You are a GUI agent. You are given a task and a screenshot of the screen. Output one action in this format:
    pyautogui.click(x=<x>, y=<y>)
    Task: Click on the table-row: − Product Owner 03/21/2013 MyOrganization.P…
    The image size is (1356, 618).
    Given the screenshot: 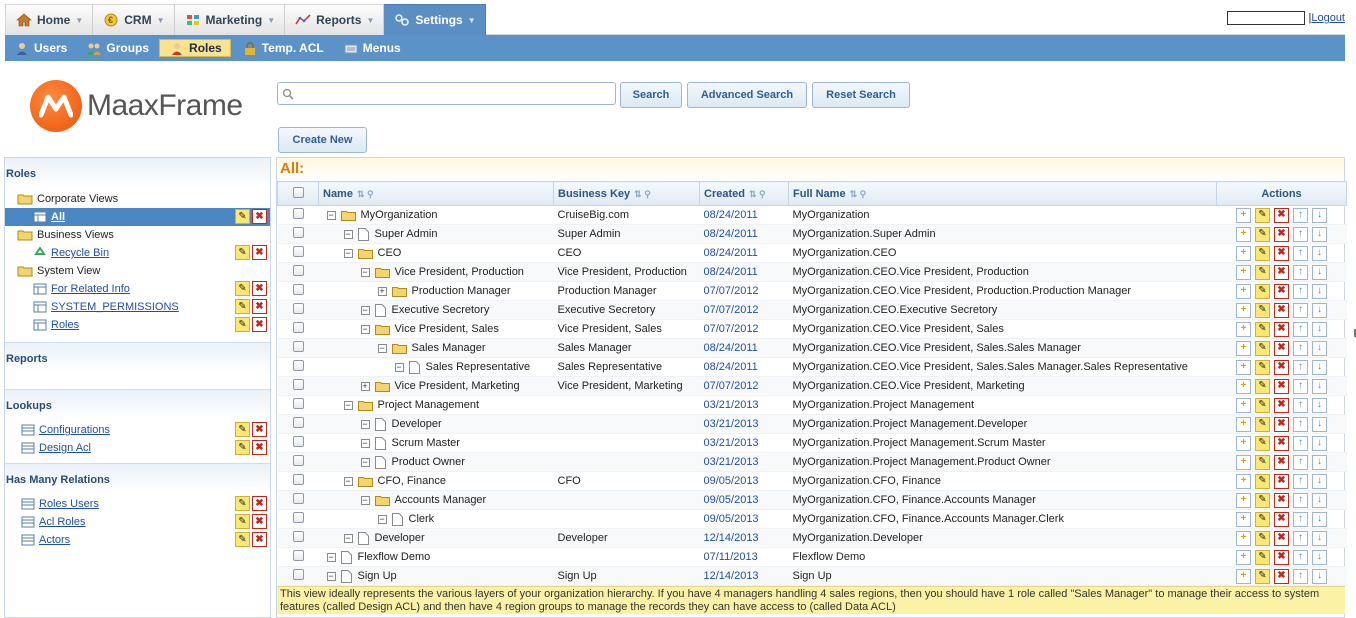 What is the action you would take?
    pyautogui.click(x=812, y=462)
    